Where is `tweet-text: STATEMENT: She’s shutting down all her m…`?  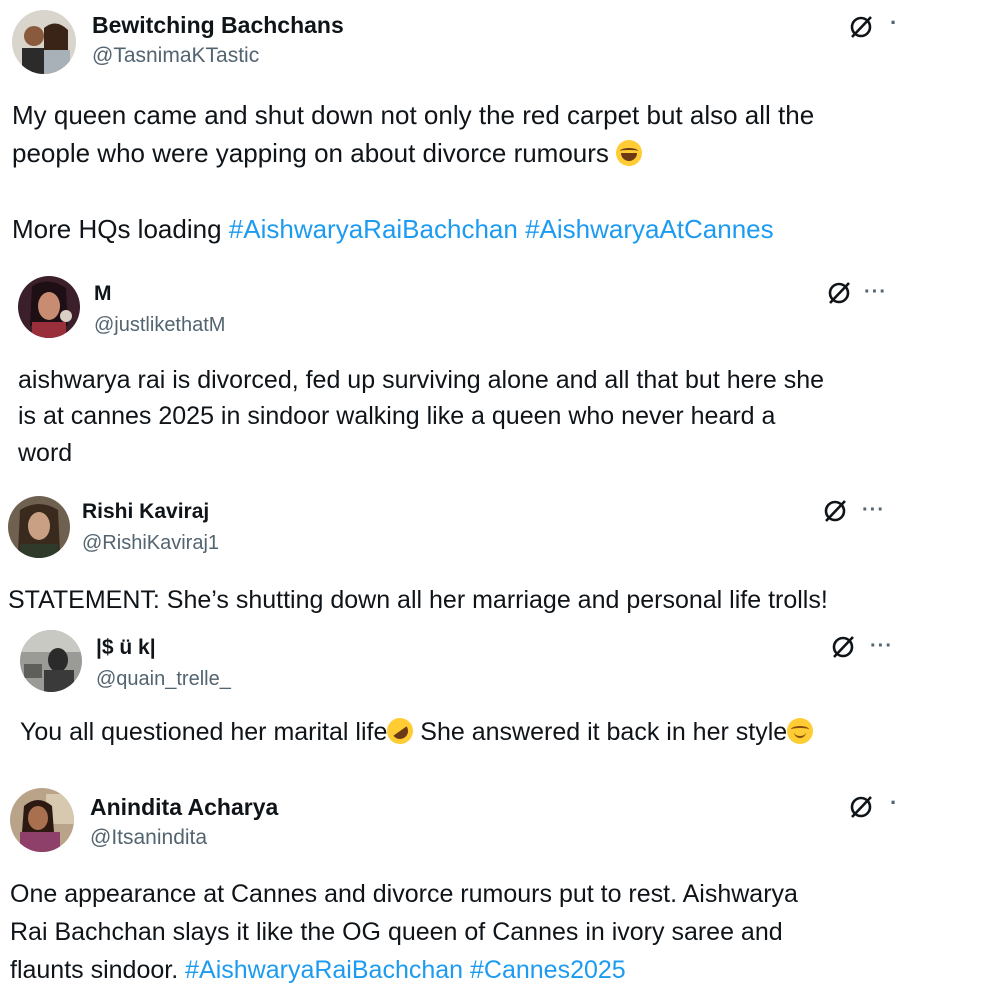 tweet-text: STATEMENT: She’s shutting down all her m… is located at coordinates (418, 600).